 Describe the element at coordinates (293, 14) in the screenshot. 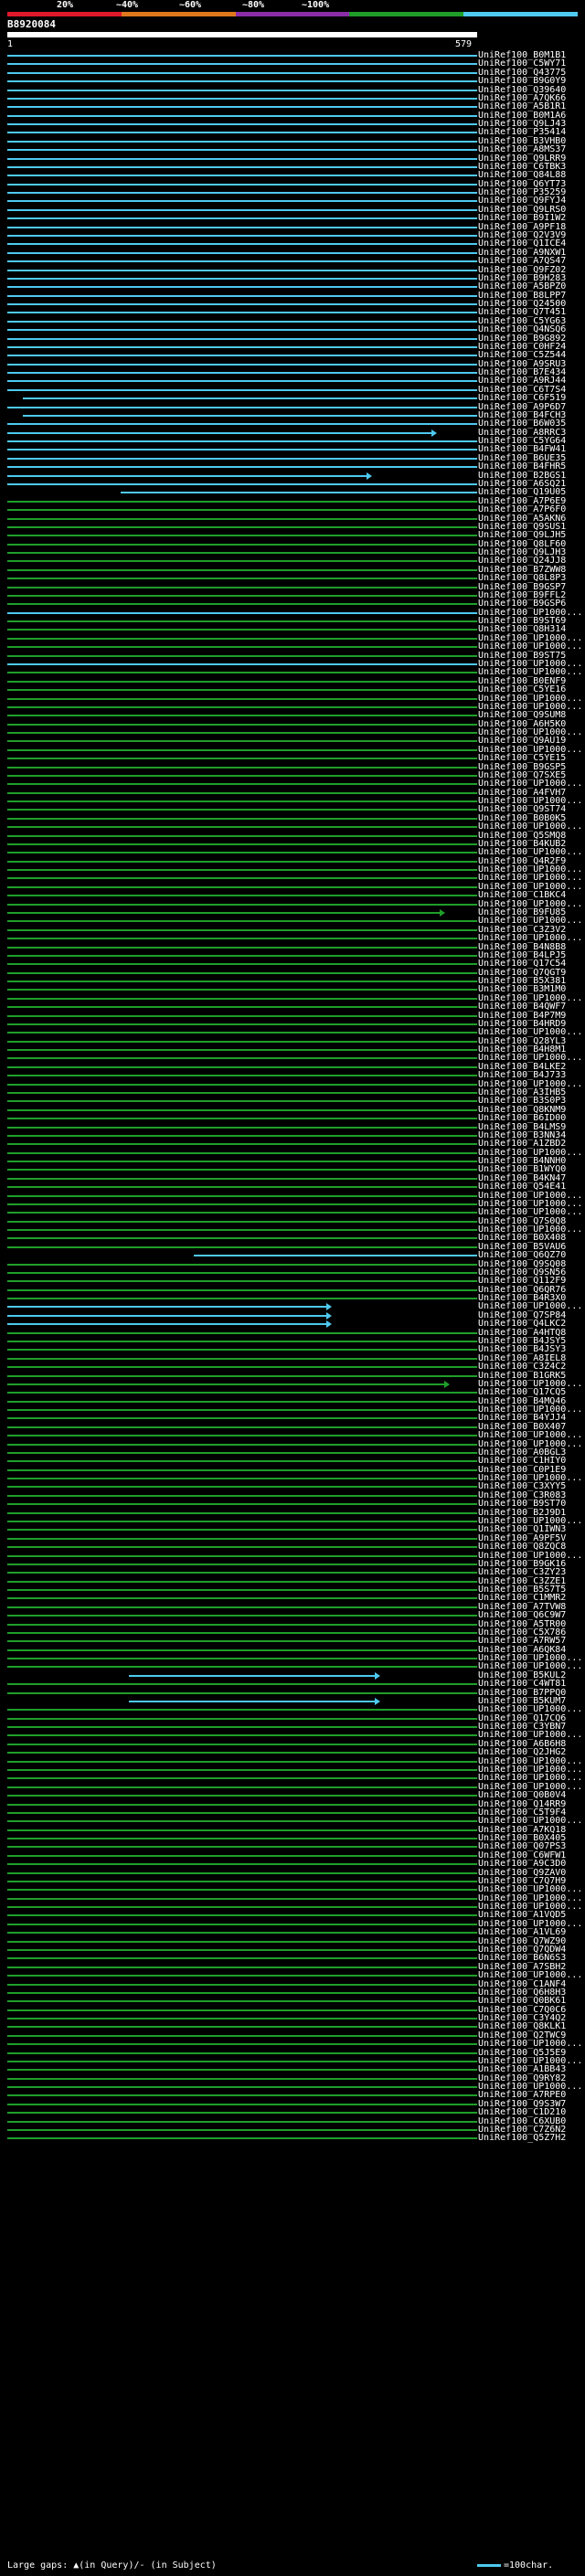

I see `scale-segment` at that location.